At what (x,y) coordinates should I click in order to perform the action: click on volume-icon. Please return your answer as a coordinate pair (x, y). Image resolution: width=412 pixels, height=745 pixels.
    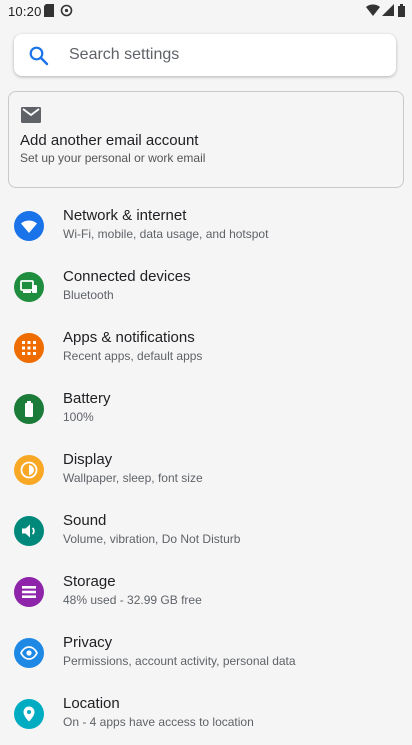
    Looking at the image, I should click on (29, 531).